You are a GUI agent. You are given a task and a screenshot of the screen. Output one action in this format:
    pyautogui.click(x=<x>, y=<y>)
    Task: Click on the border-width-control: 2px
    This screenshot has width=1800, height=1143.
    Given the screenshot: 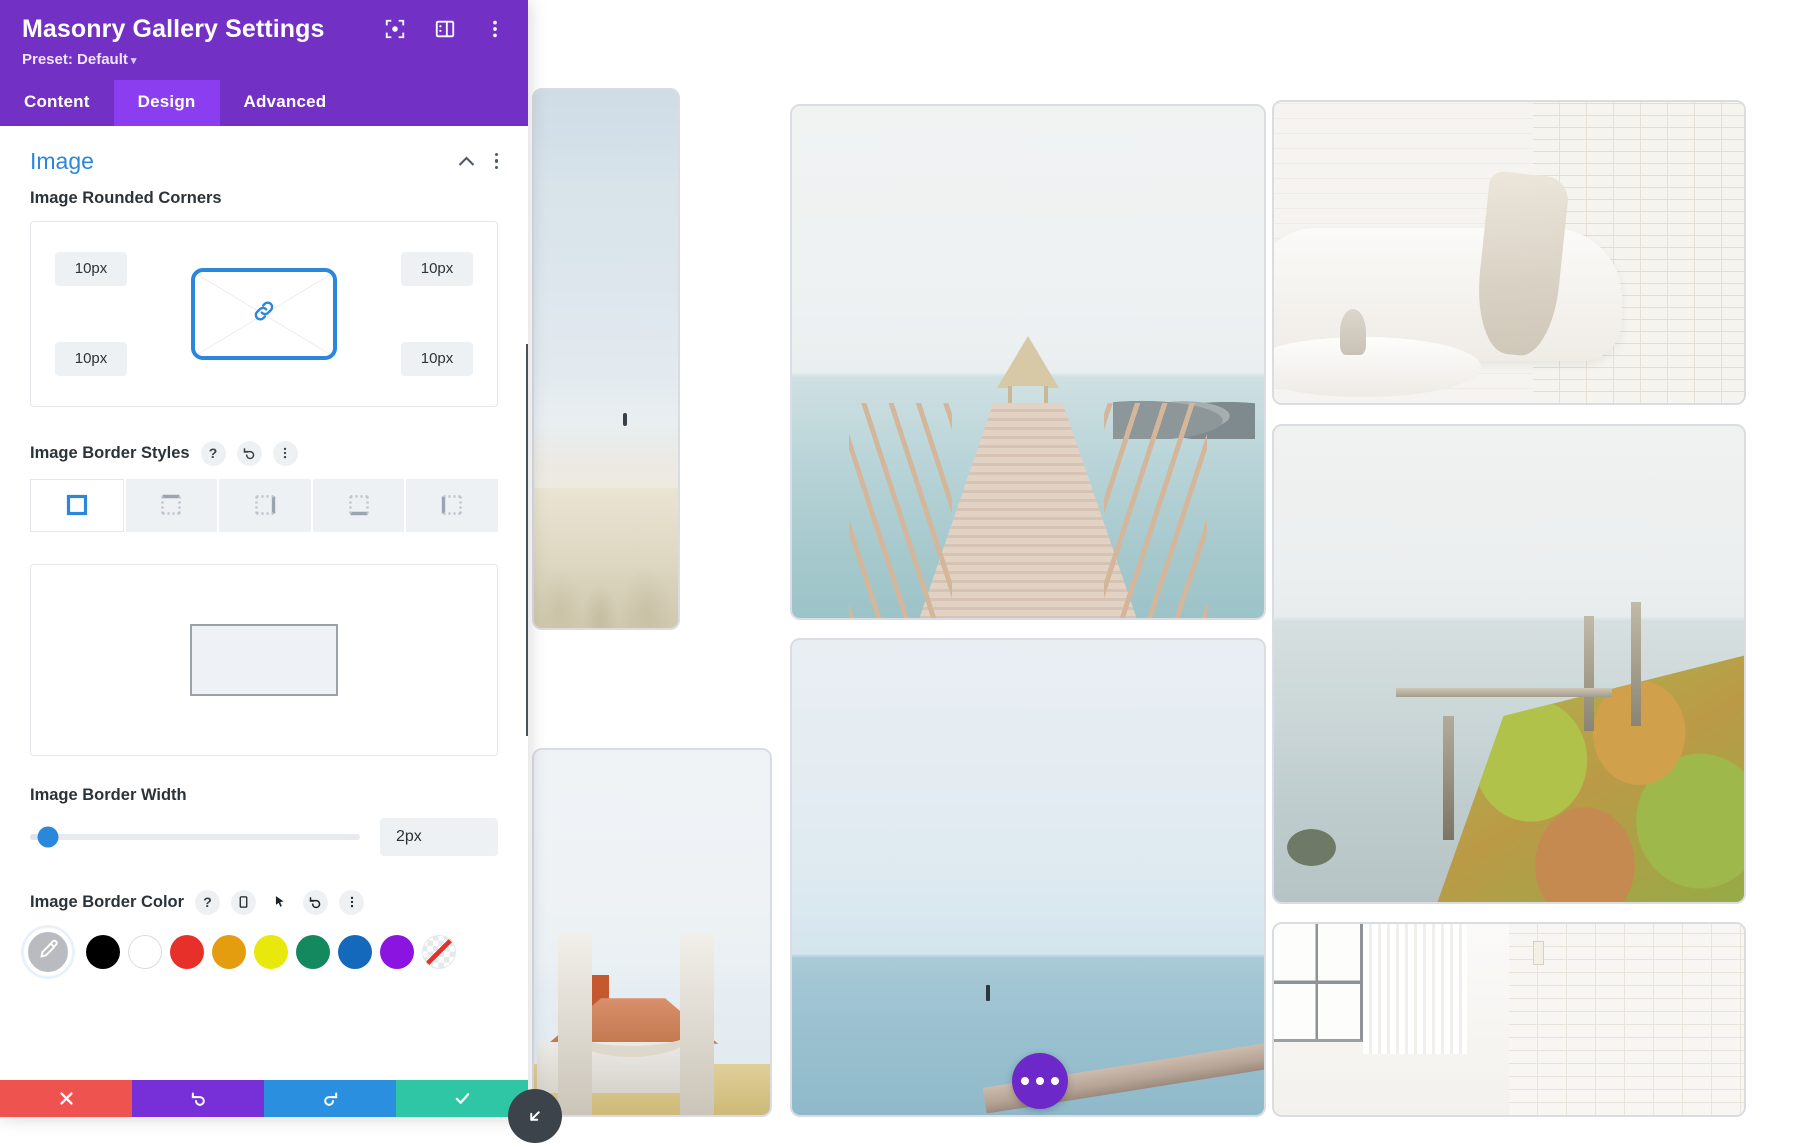 What is the action you would take?
    pyautogui.click(x=264, y=837)
    